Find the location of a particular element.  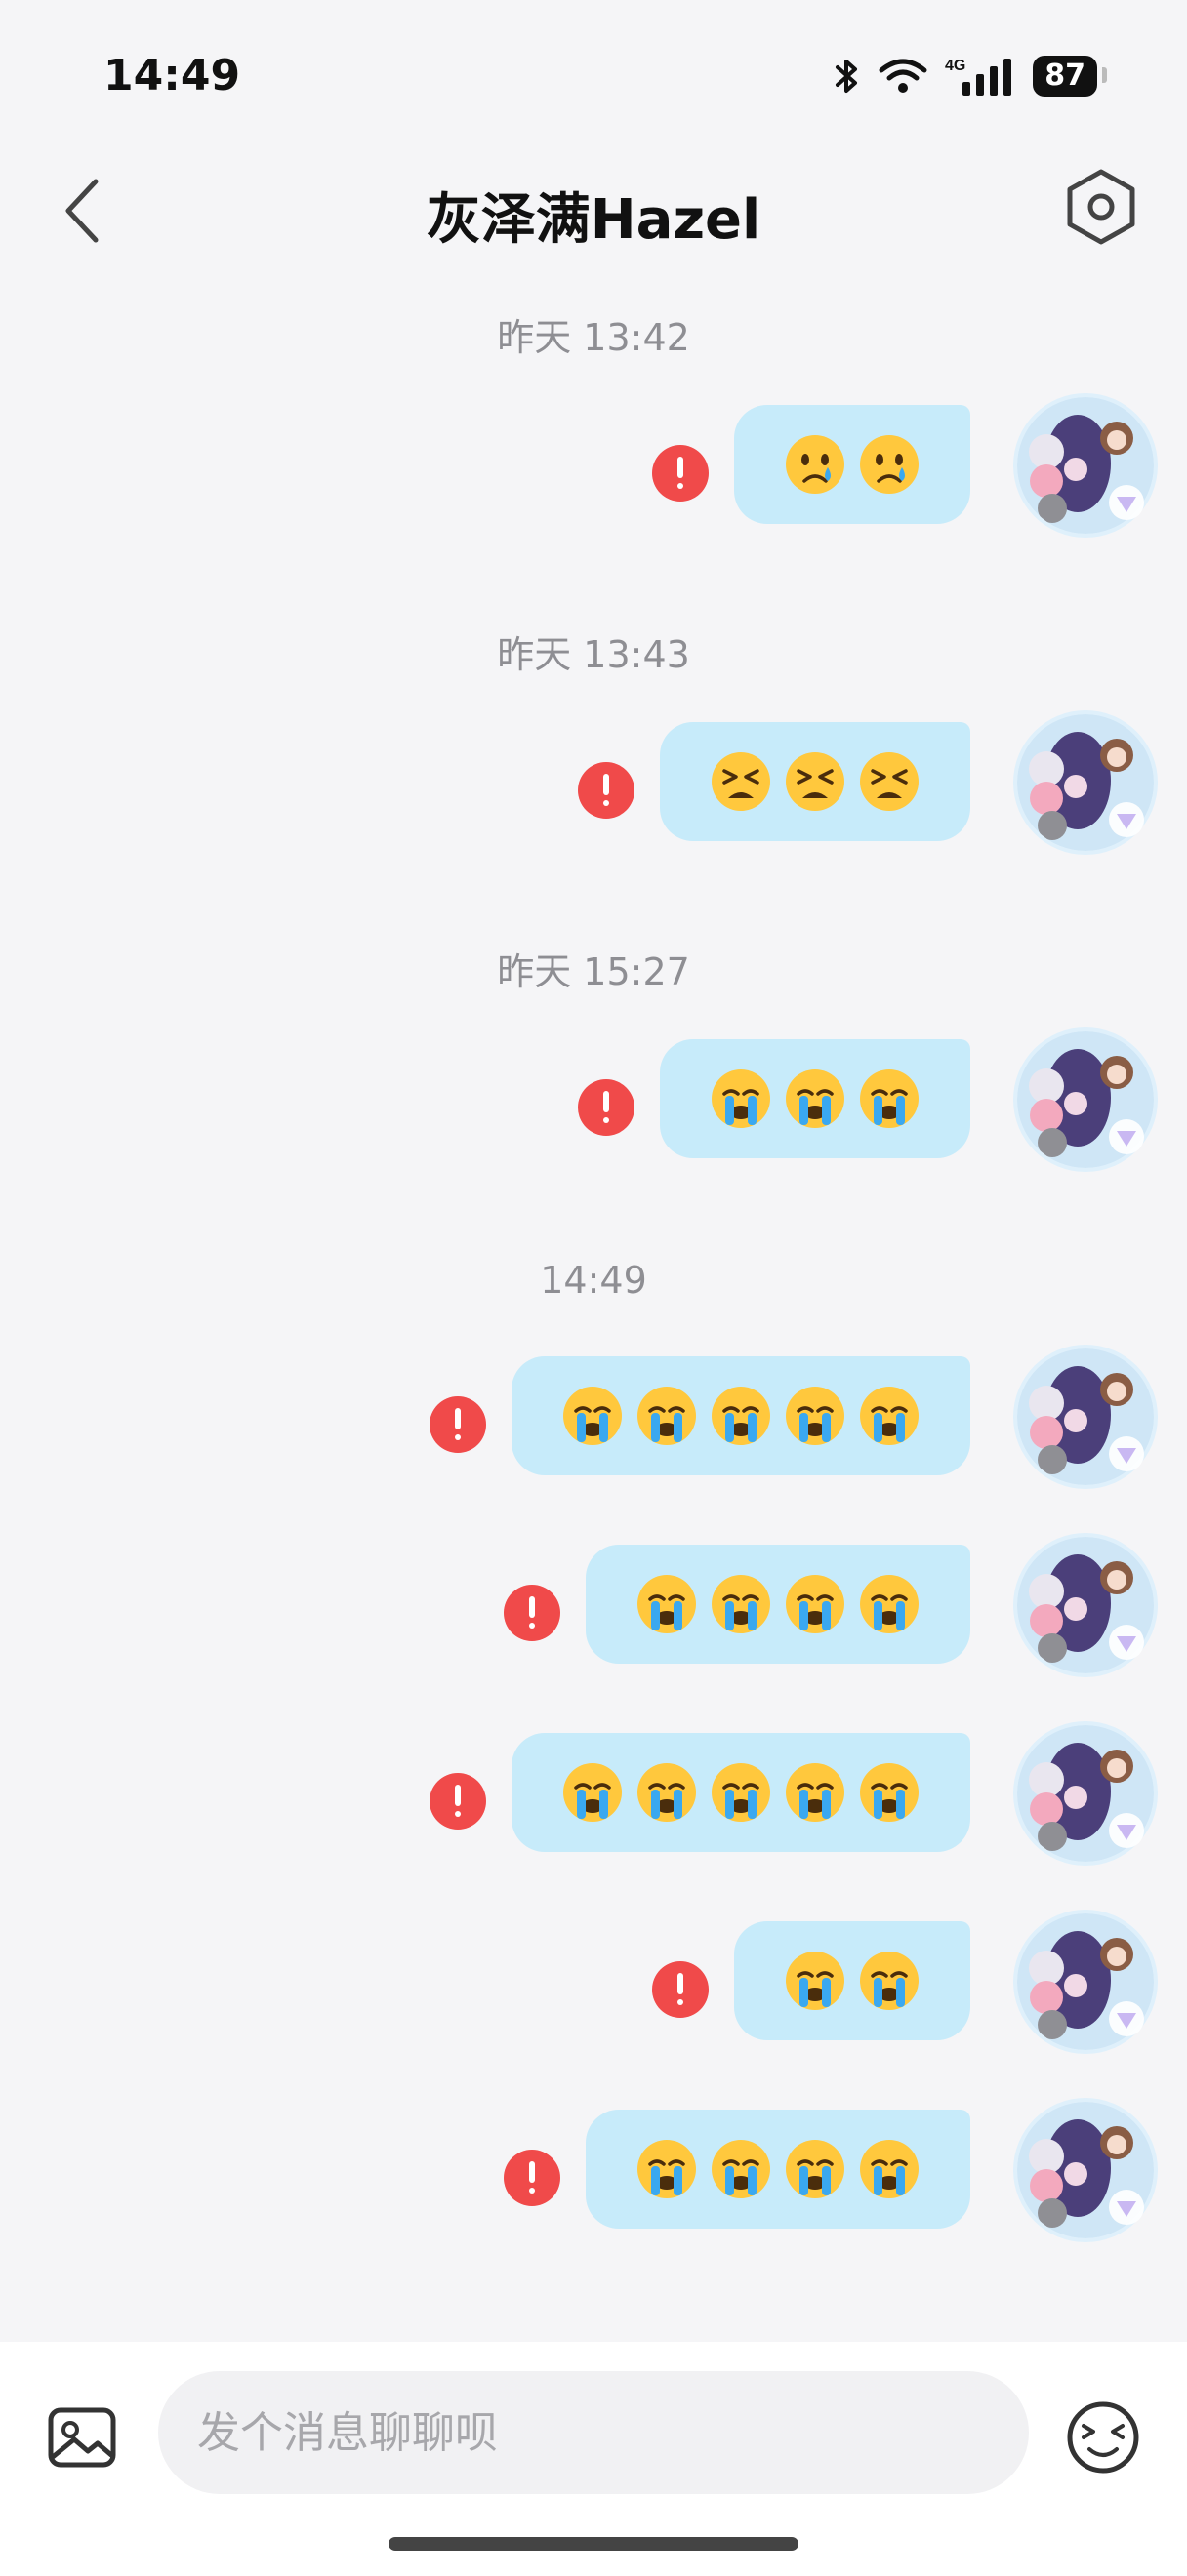

image-picker-icon is located at coordinates (82, 2437).